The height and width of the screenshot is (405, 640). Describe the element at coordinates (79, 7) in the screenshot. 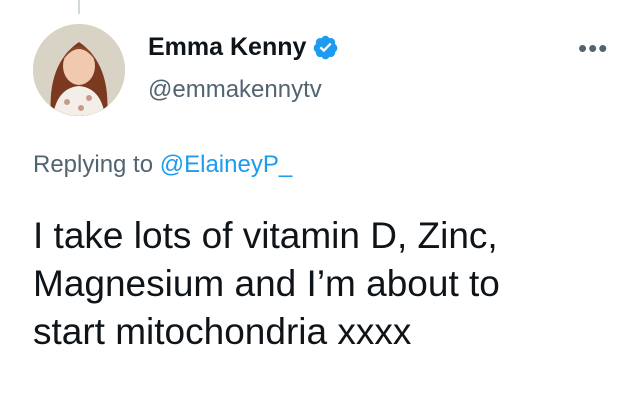

I see `thread-line` at that location.